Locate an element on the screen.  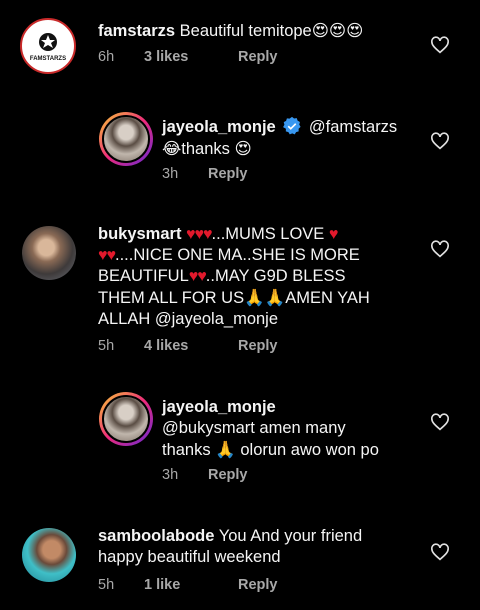
red-heart-emoji: ♥♥♥ is located at coordinates (199, 234).